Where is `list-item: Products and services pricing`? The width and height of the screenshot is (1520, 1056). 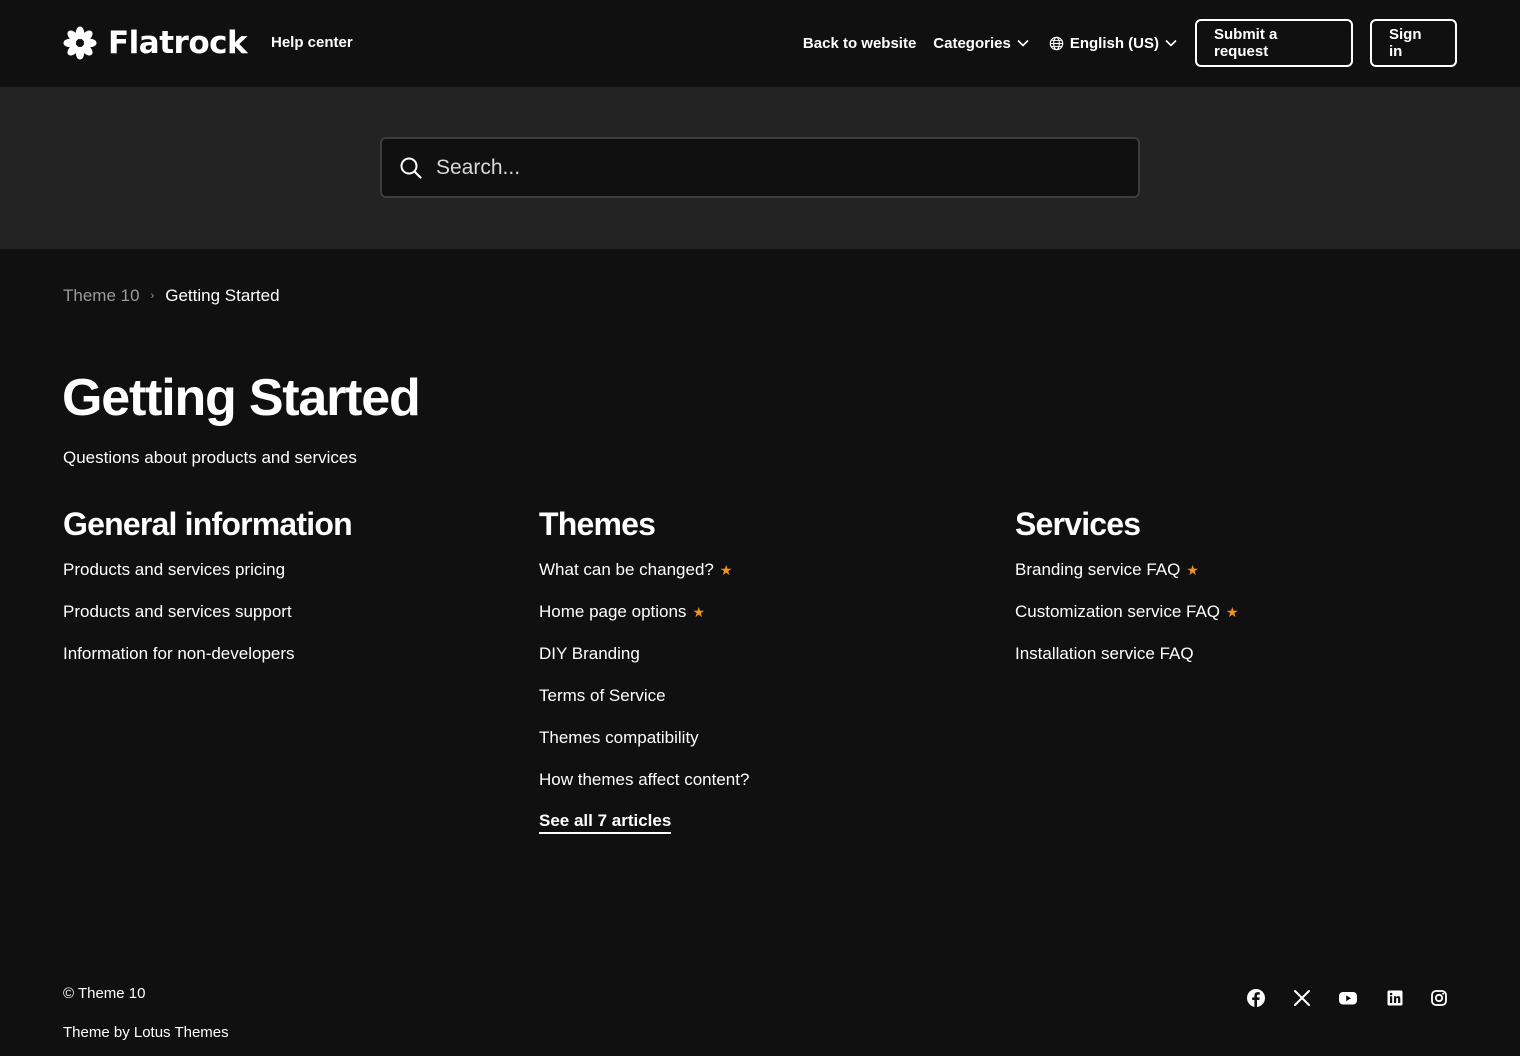 list-item: Products and services pricing is located at coordinates (283, 580).